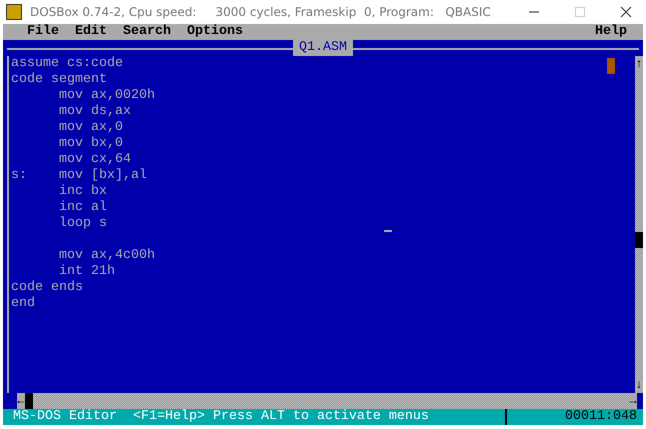 This screenshot has height=429, width=646. I want to click on code-line: mov ax,0020h, so click(107, 96).